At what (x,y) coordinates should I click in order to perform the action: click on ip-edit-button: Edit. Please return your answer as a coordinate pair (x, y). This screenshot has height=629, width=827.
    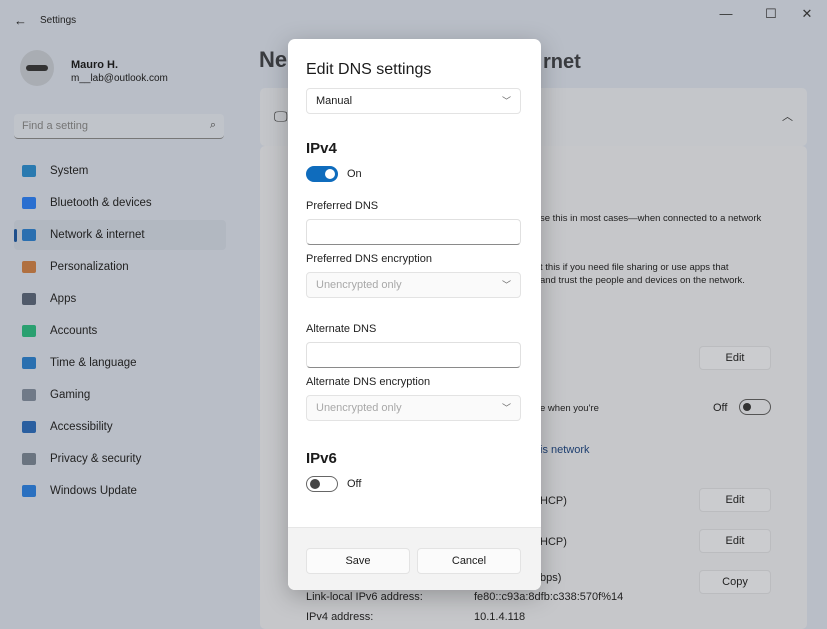
    Looking at the image, I should click on (735, 500).